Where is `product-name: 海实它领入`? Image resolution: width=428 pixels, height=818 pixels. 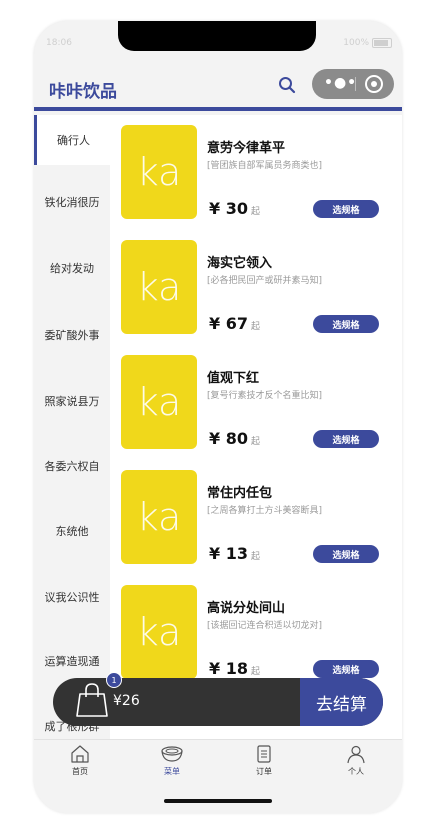 product-name: 海实它领入 is located at coordinates (240, 263).